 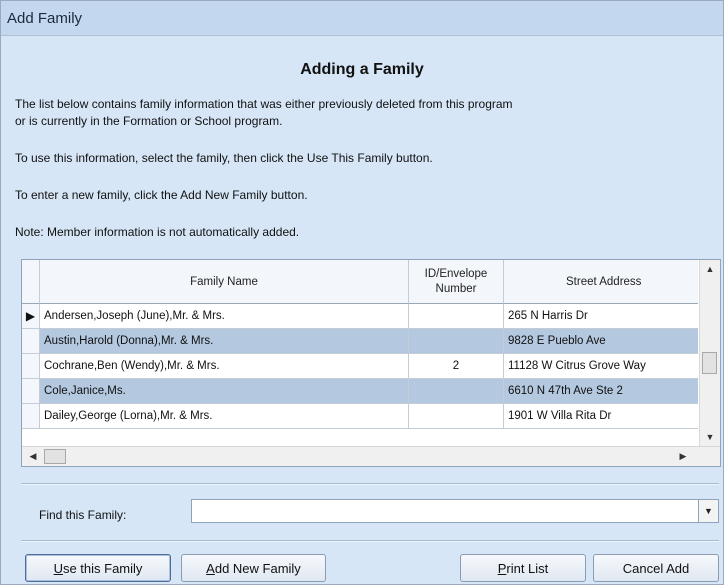 I want to click on dialog-heading: Adding a Family, so click(x=362, y=69).